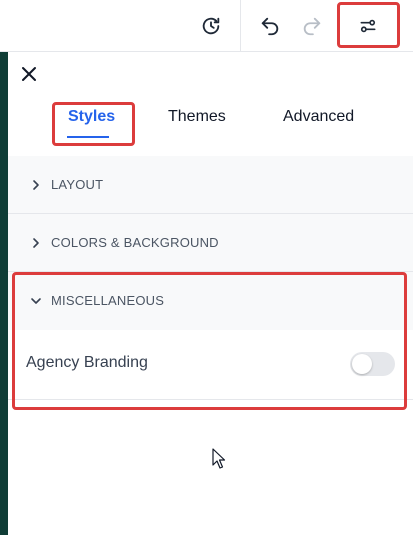 This screenshot has width=413, height=535. I want to click on history-clock-icon, so click(211, 26).